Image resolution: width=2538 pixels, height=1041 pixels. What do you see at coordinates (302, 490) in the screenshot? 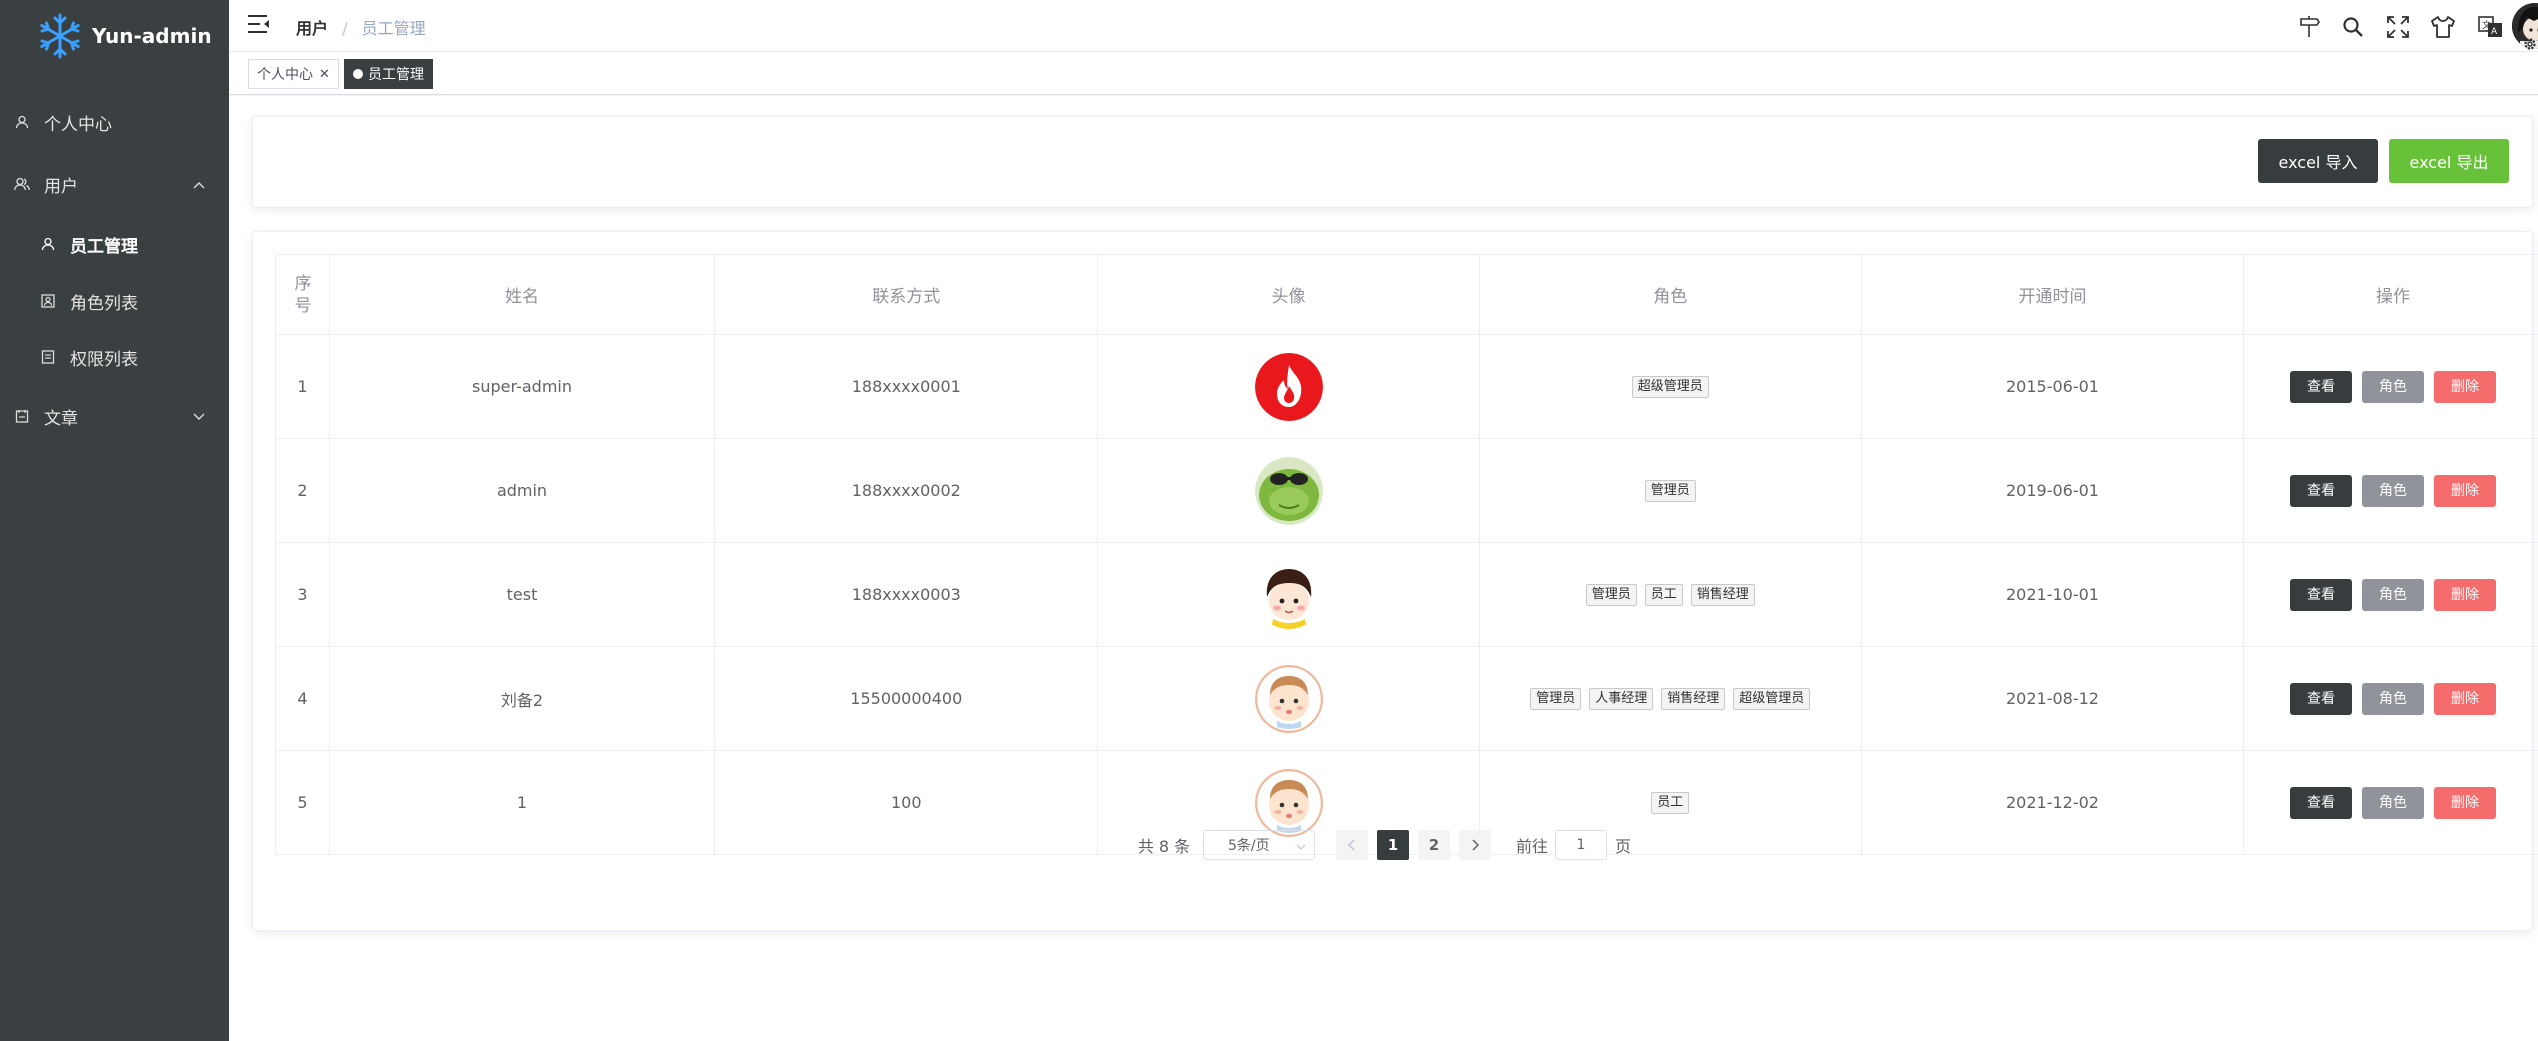
I see `cell-index: 2` at bounding box center [302, 490].